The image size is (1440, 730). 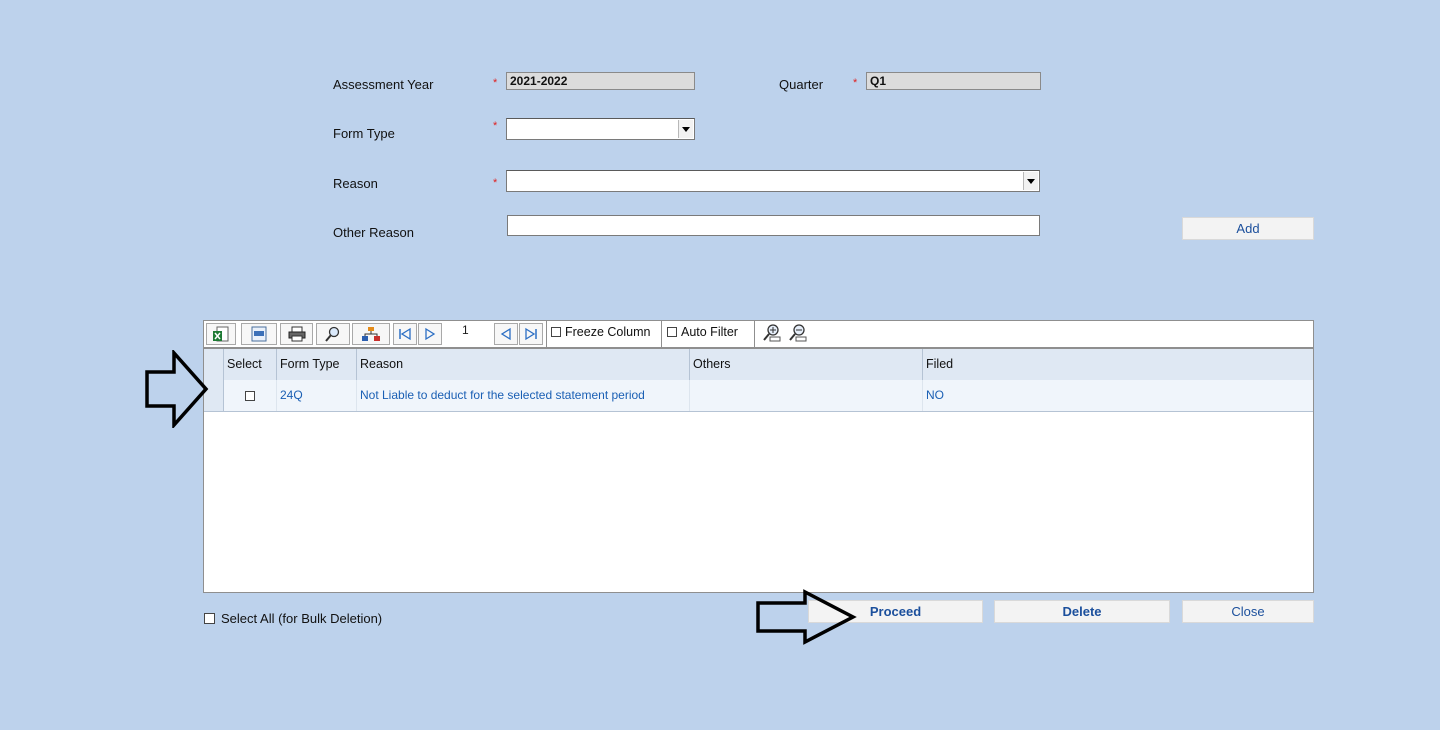 What do you see at coordinates (317, 364) in the screenshot?
I see `column-header-form-type: Form Type` at bounding box center [317, 364].